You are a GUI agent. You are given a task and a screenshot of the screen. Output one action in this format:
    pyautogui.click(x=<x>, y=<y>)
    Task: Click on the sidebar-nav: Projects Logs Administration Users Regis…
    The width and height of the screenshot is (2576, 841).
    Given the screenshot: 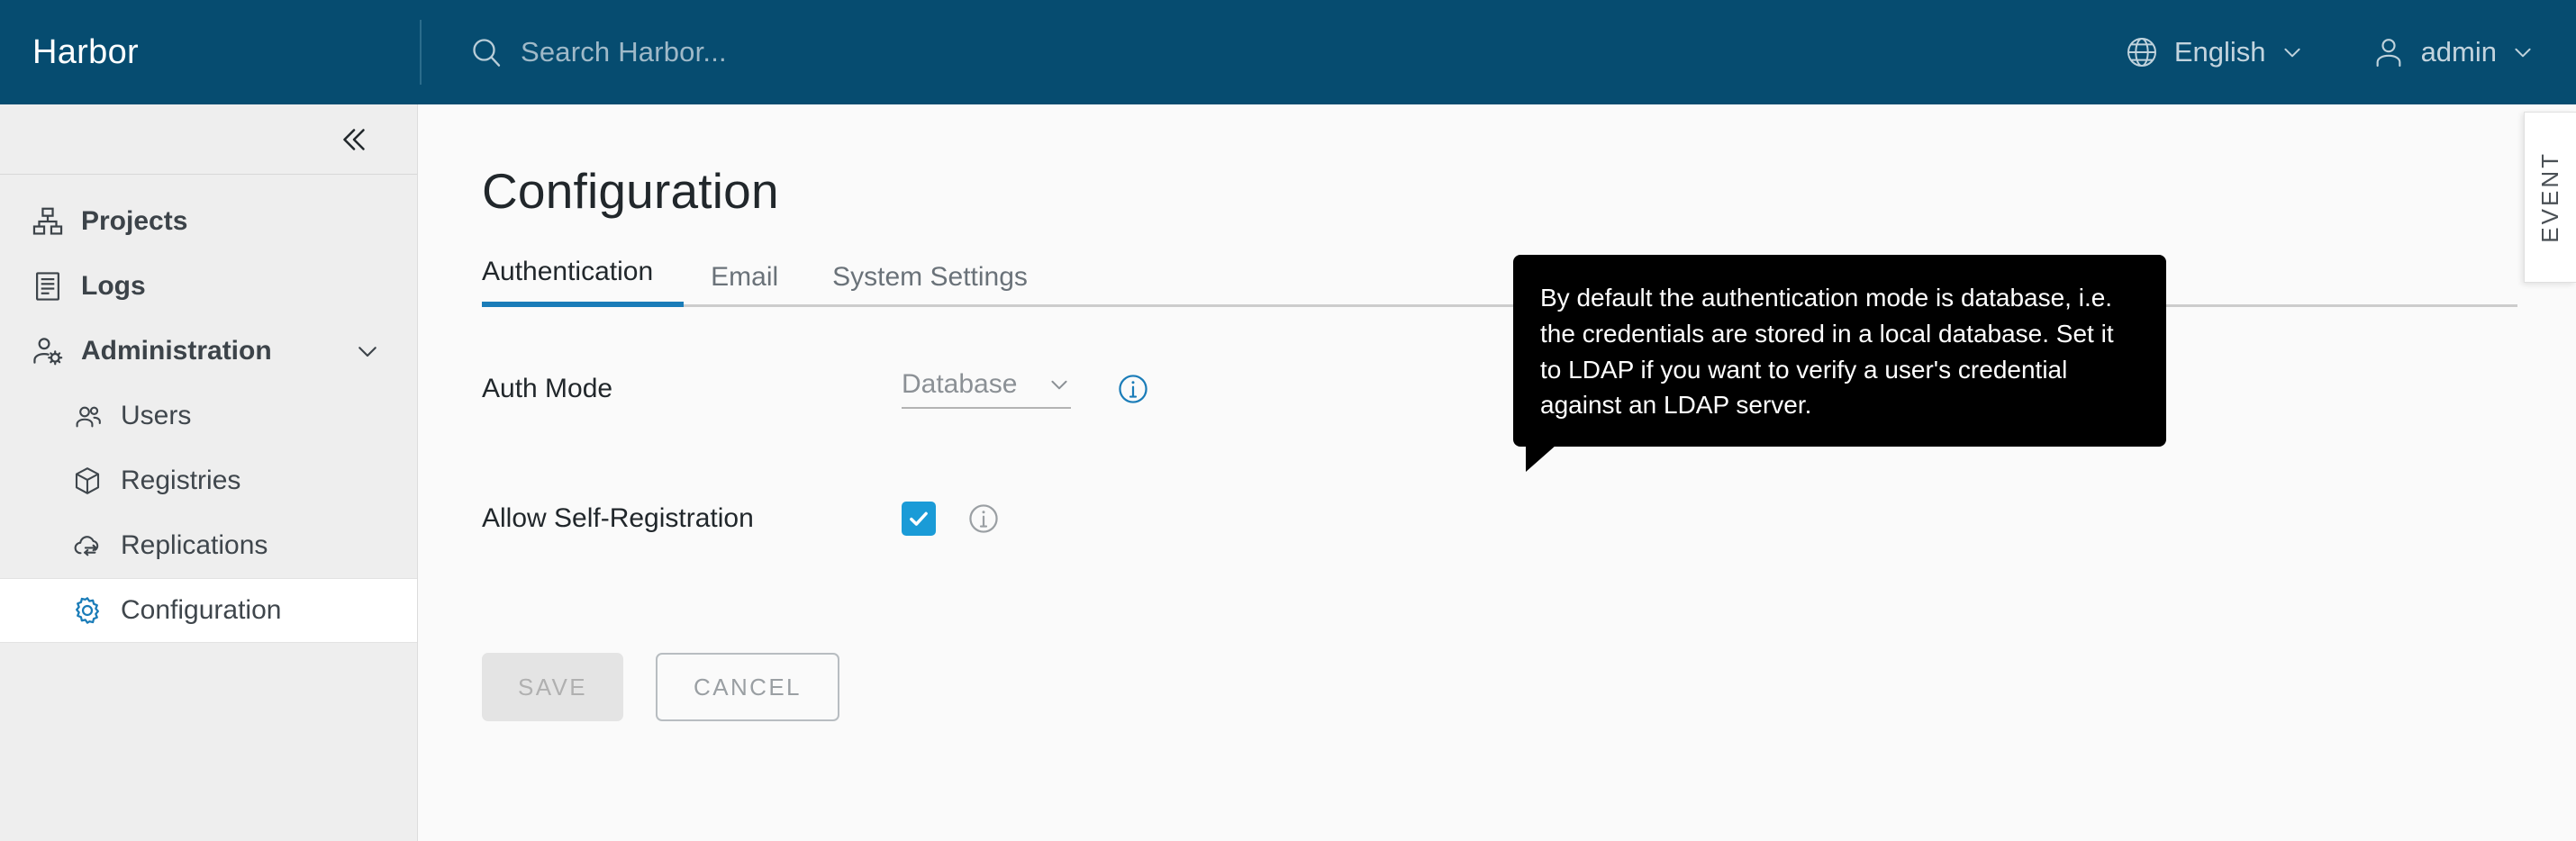 What is the action you would take?
    pyautogui.click(x=208, y=409)
    